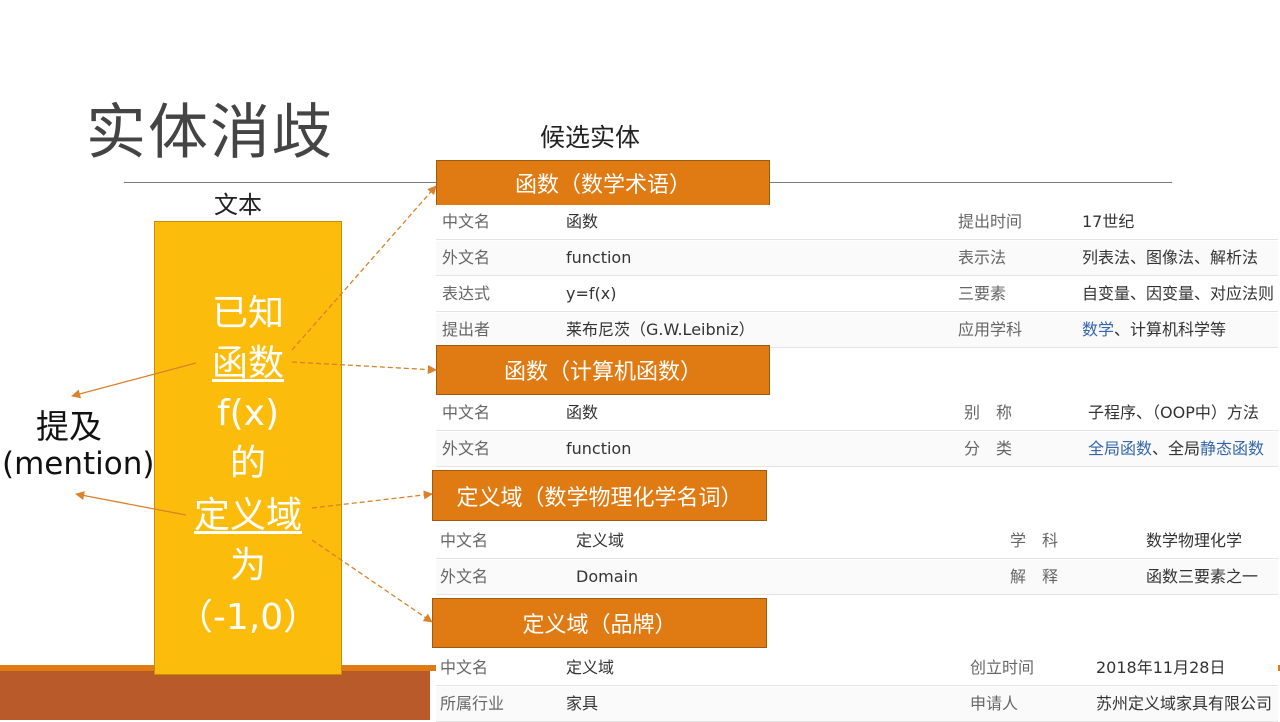  I want to click on entity-1-r3-val2: 自变量、因变量、对应法则, so click(1178, 293).